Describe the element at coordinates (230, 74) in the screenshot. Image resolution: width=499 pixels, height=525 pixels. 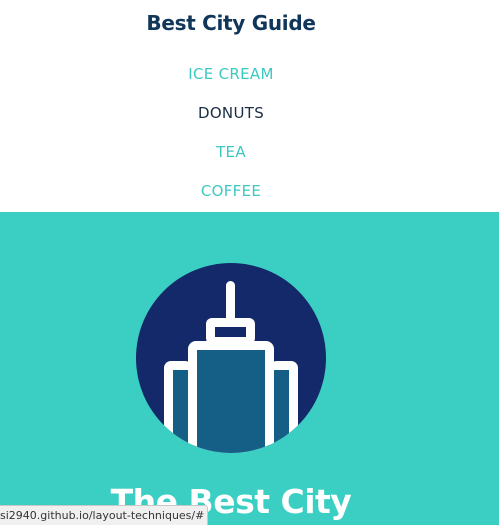
I see `nav-link-ice-cream: ICE CREAM` at that location.